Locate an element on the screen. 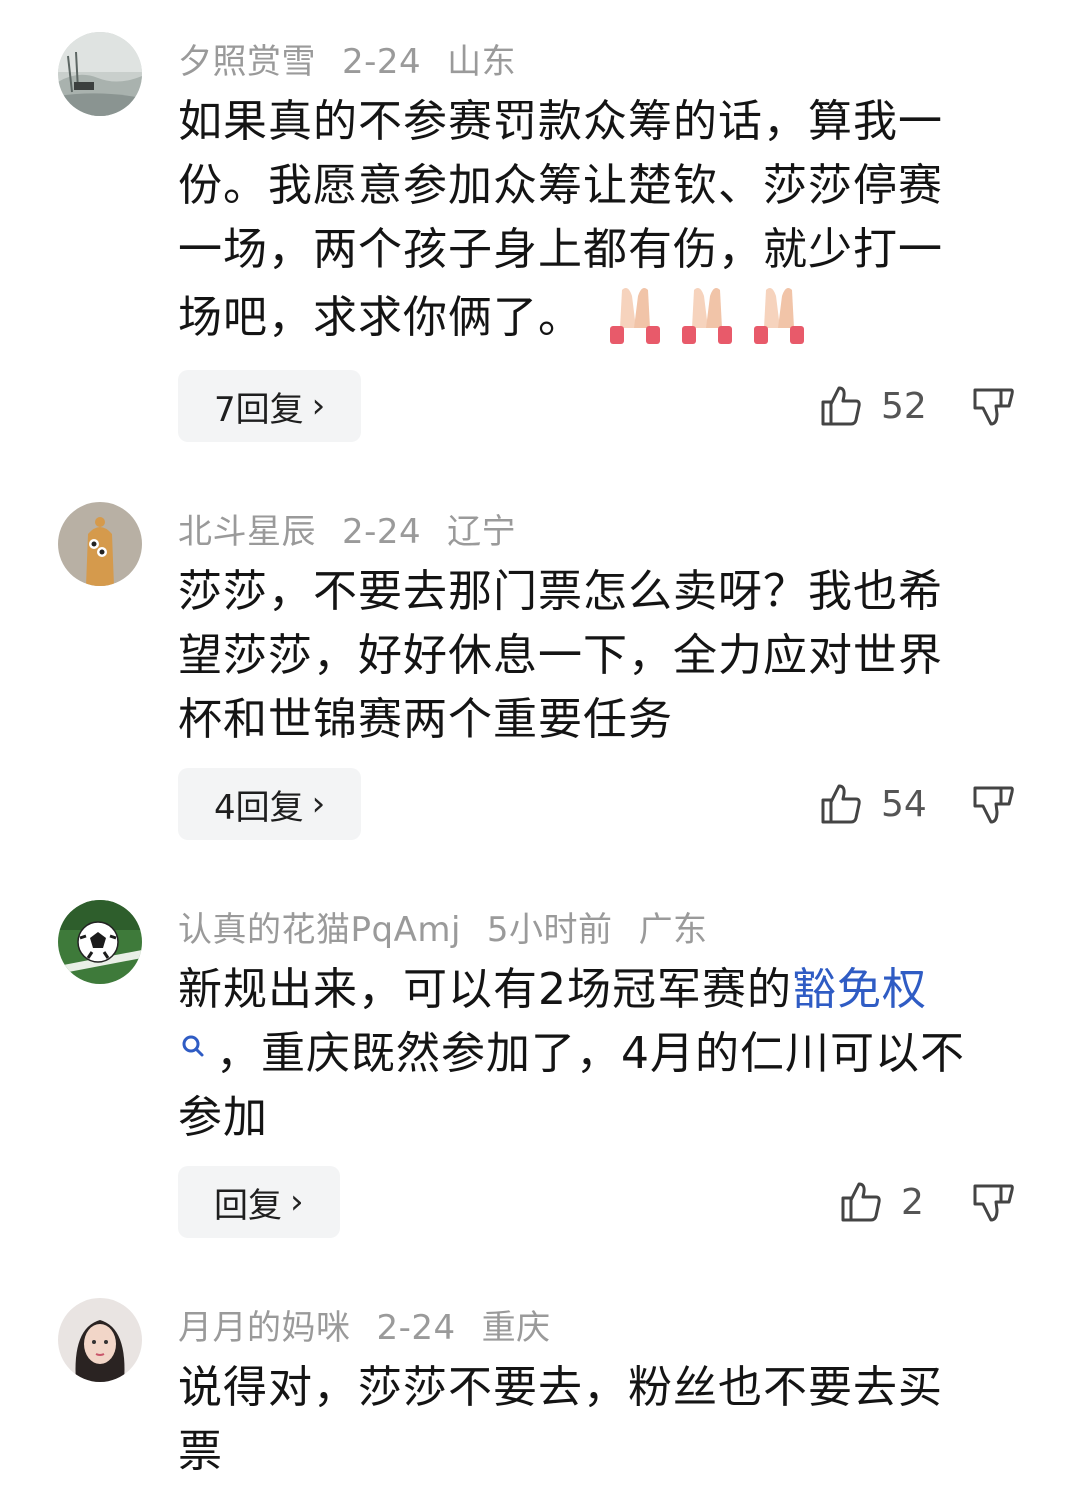 The width and height of the screenshot is (1075, 1498). username: 北斗星辰 is located at coordinates (247, 532).